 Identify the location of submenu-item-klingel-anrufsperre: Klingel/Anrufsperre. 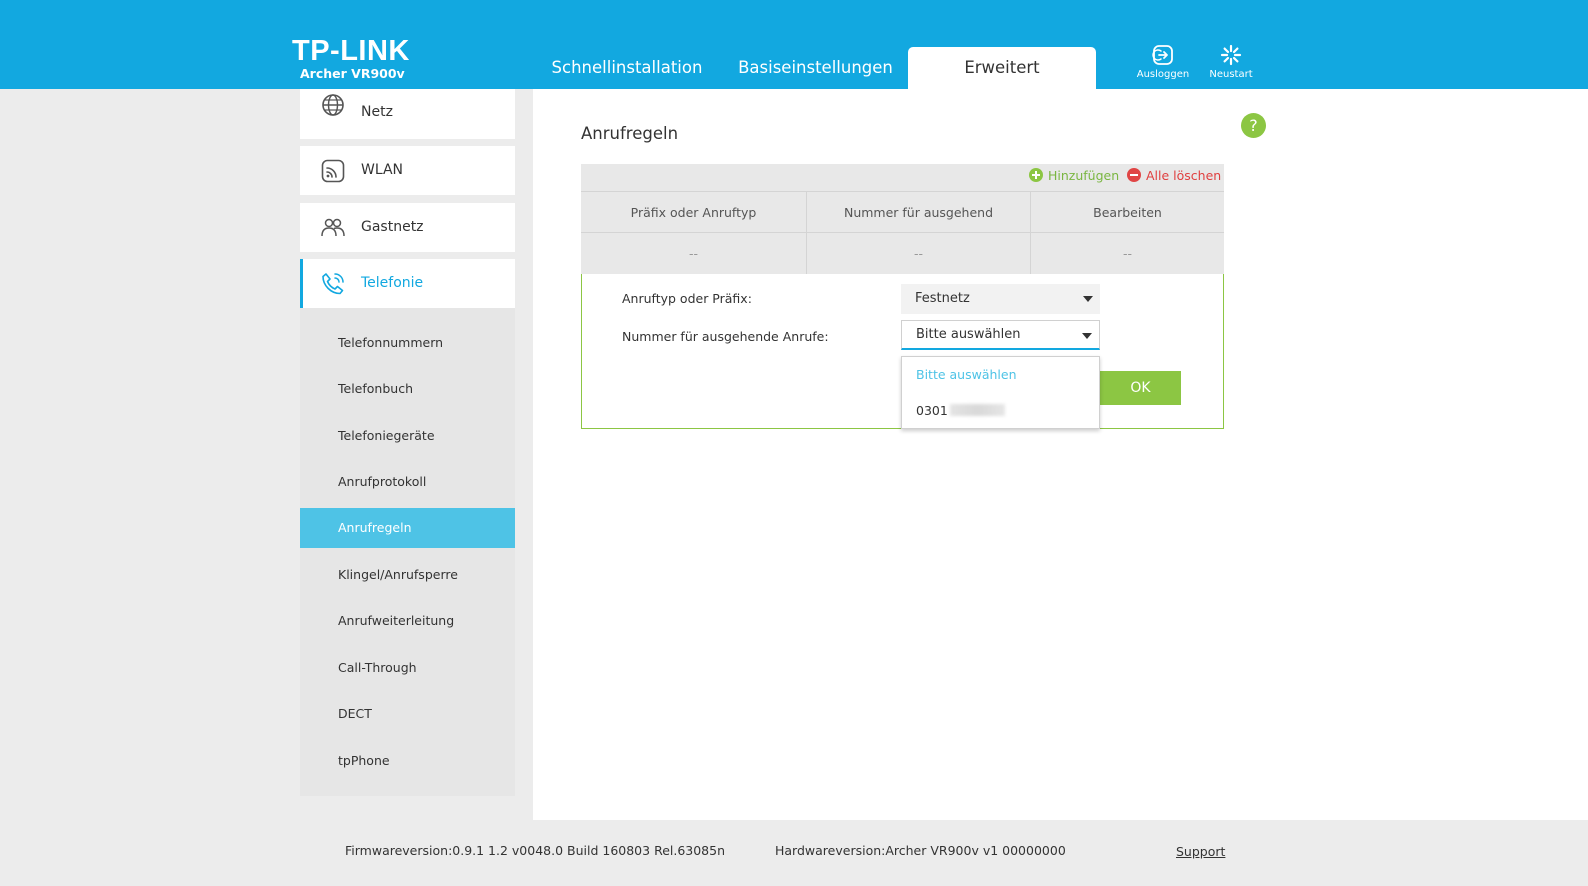
(407, 575).